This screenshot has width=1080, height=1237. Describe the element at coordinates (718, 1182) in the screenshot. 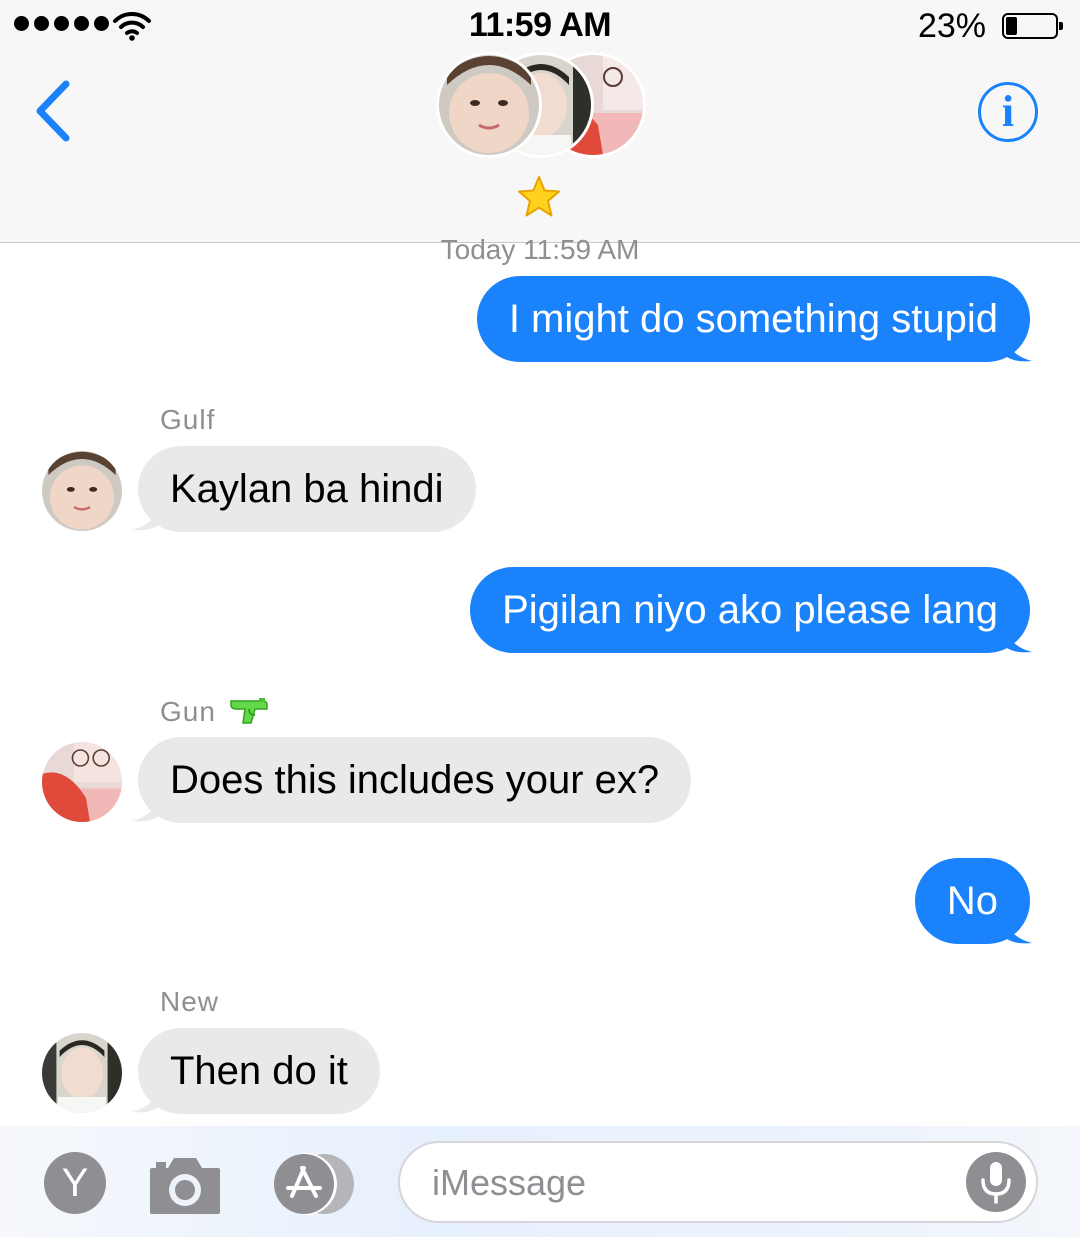

I see `imessage-input: iMessage` at that location.